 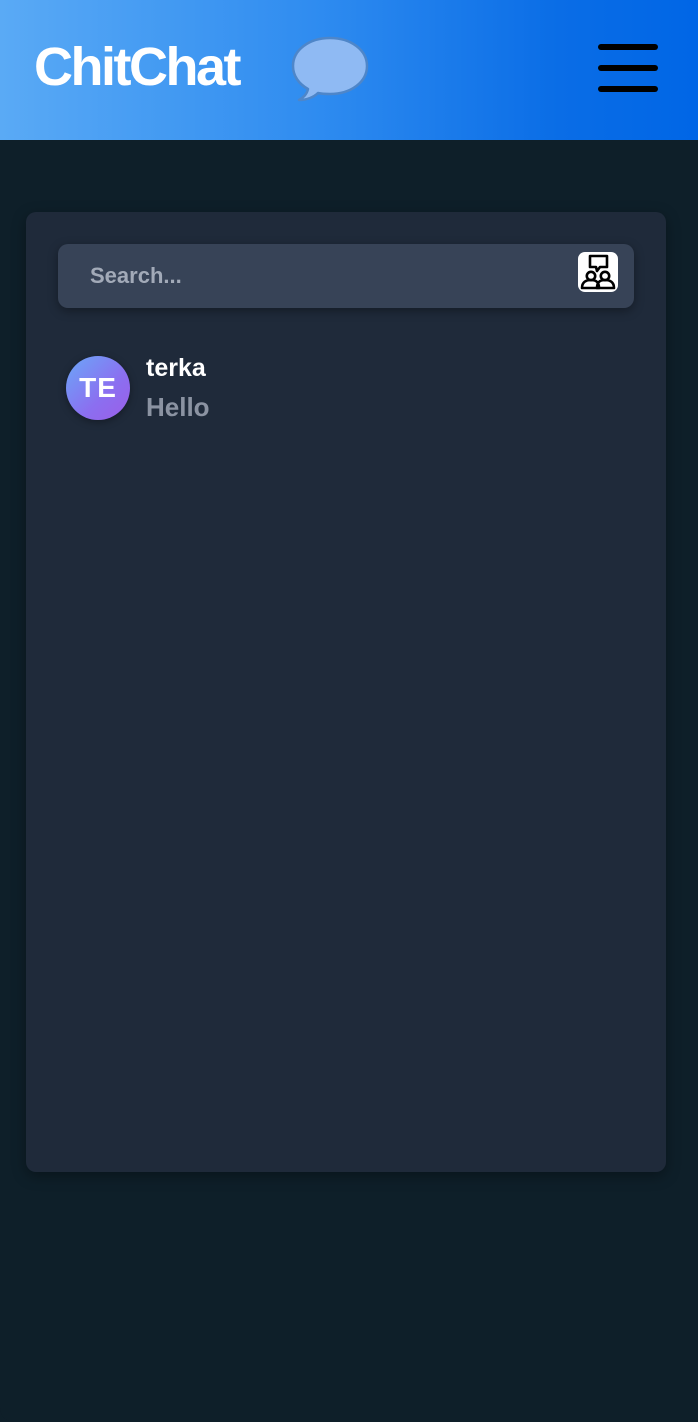 What do you see at coordinates (137, 67) in the screenshot?
I see `app-title: ChitChat` at bounding box center [137, 67].